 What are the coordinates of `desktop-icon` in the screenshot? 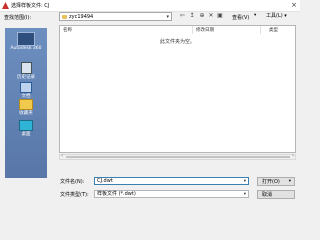 It's located at (26, 125).